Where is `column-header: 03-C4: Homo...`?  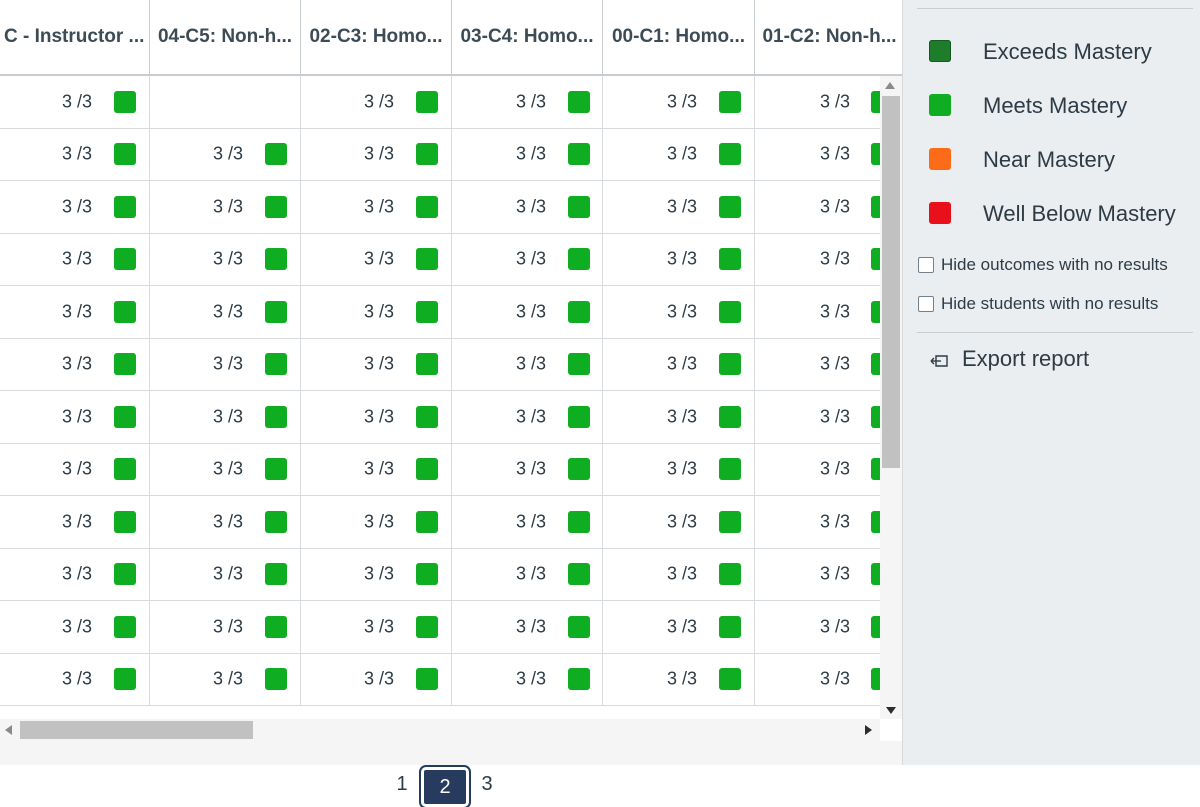 column-header: 03-C4: Homo... is located at coordinates (527, 37).